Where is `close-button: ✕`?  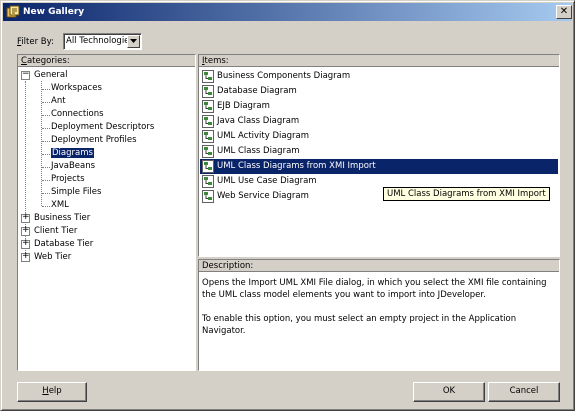
close-button: ✕ is located at coordinates (564, 12).